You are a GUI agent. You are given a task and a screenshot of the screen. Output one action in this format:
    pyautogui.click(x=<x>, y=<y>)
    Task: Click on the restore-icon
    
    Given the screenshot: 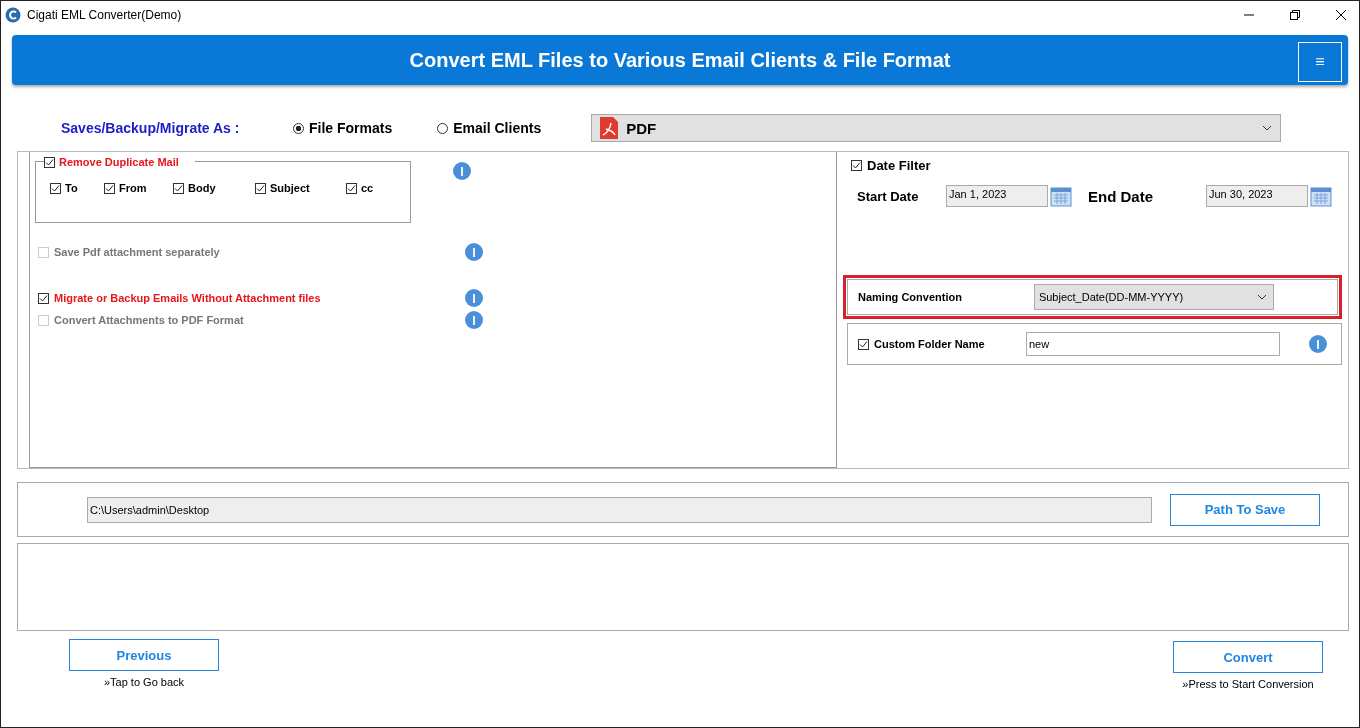 What is the action you would take?
    pyautogui.click(x=1295, y=15)
    